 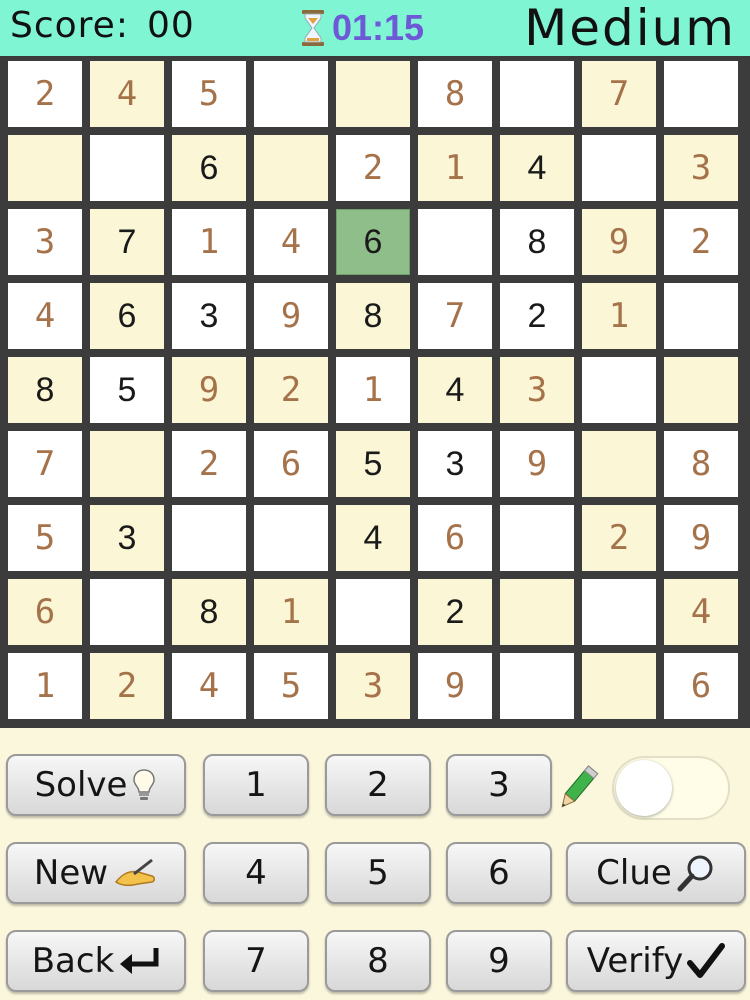 I want to click on cell-r7-c8: 2, so click(x=619, y=538).